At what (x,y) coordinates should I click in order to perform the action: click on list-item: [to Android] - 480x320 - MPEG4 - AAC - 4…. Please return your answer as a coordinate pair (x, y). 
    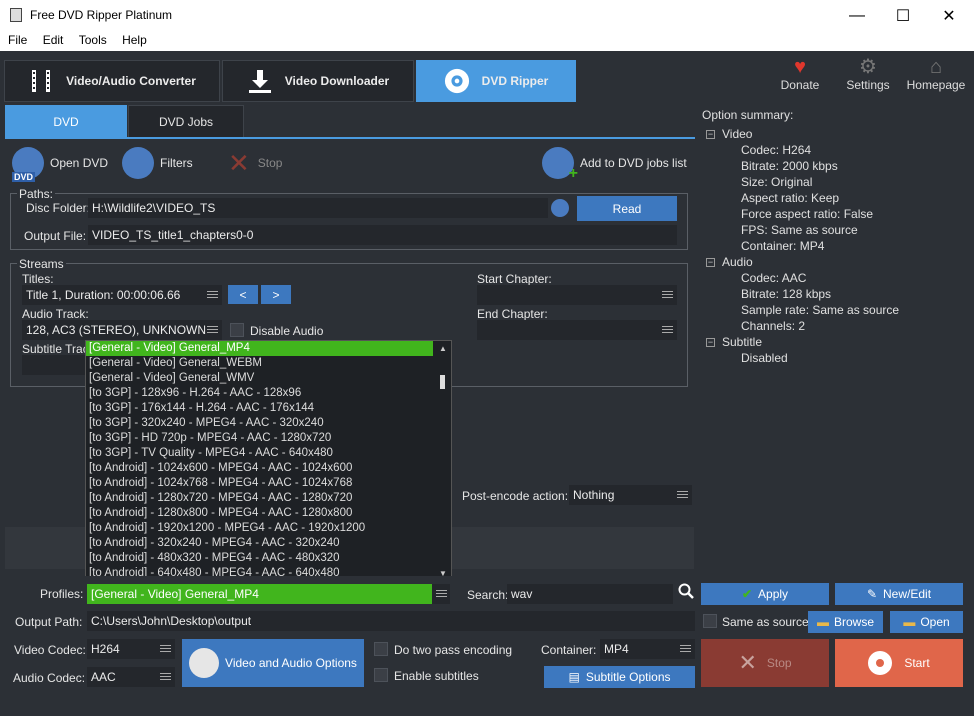
    Looking at the image, I should click on (268, 558).